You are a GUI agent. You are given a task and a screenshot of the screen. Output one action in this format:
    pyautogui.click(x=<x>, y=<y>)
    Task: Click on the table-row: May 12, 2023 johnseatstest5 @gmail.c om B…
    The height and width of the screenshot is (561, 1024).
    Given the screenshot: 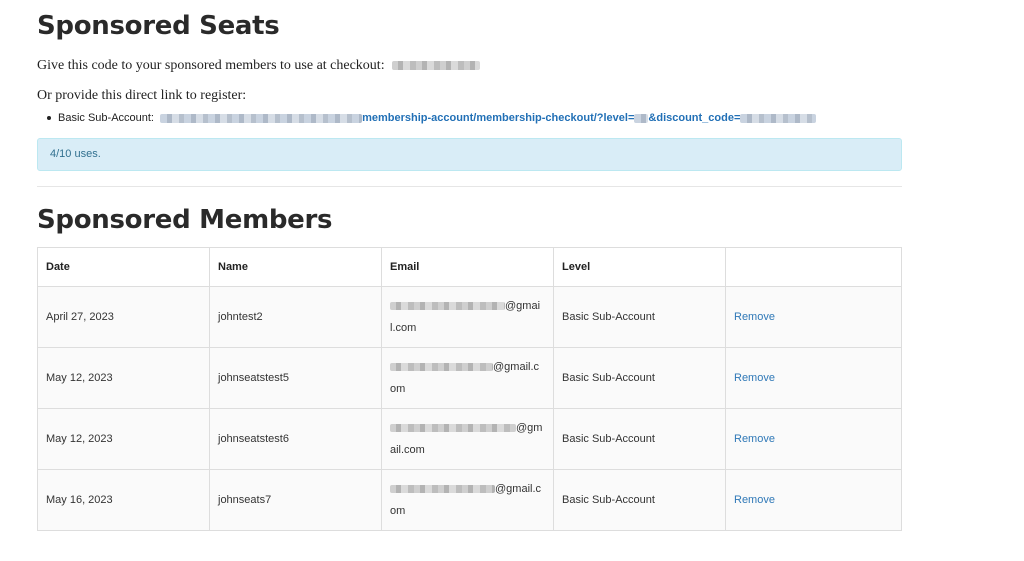 What is the action you would take?
    pyautogui.click(x=469, y=378)
    